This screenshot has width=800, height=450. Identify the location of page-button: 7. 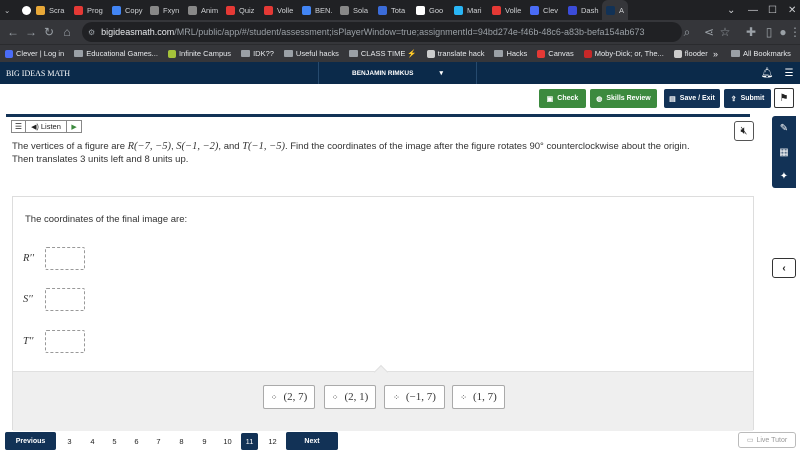
(158, 441).